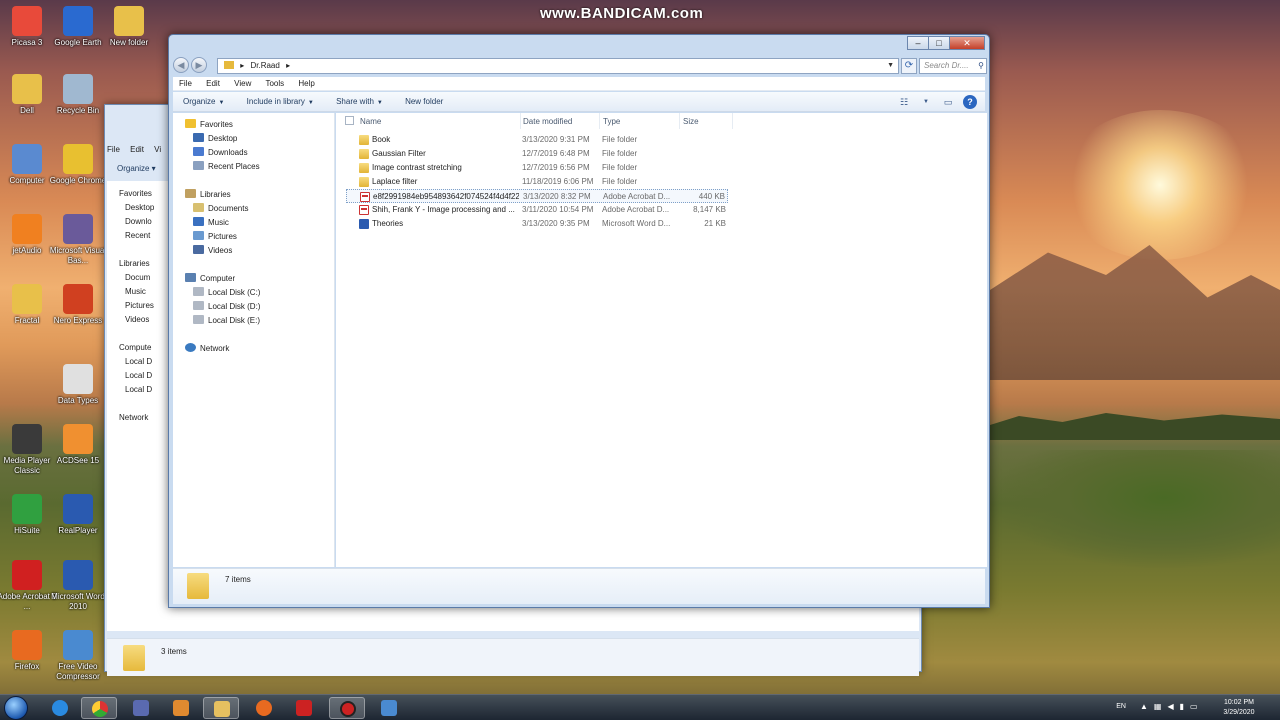 The image size is (1280, 720). What do you see at coordinates (1121, 706) in the screenshot?
I see `language-indicator: EN` at bounding box center [1121, 706].